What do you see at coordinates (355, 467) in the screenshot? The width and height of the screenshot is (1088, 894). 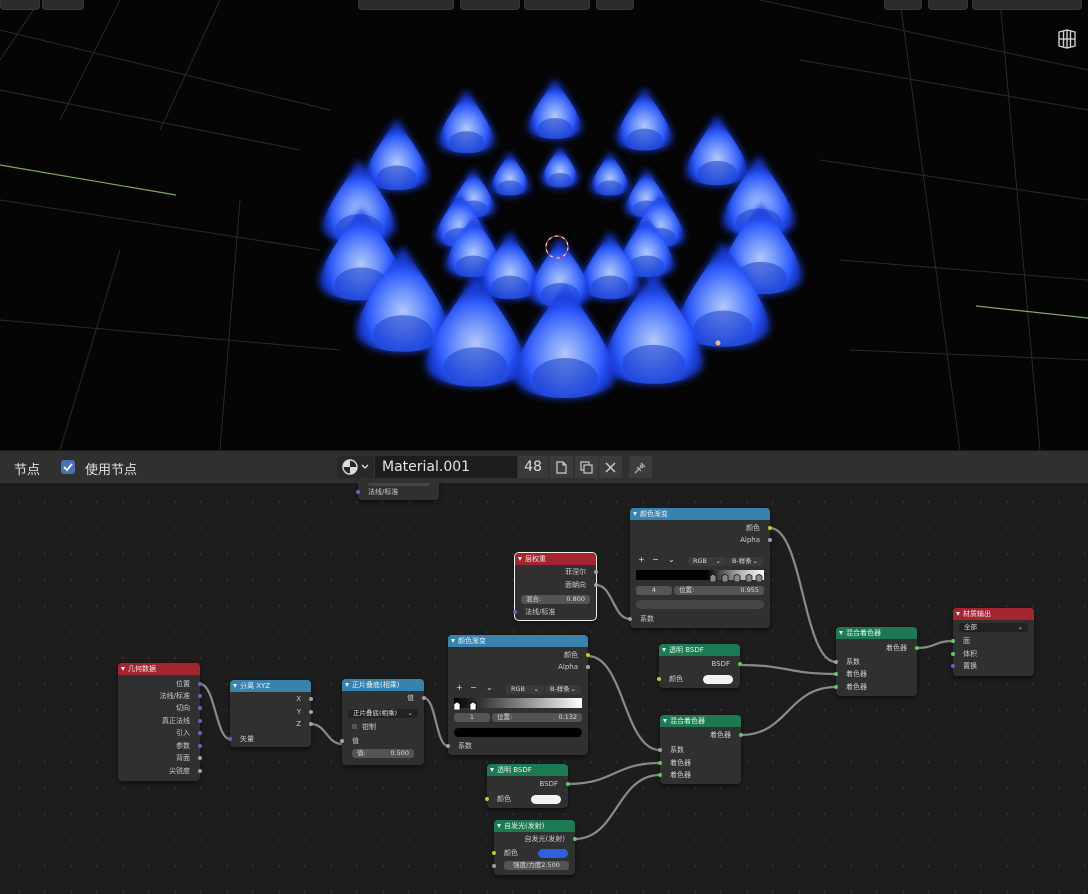 I see `material-browse-button` at bounding box center [355, 467].